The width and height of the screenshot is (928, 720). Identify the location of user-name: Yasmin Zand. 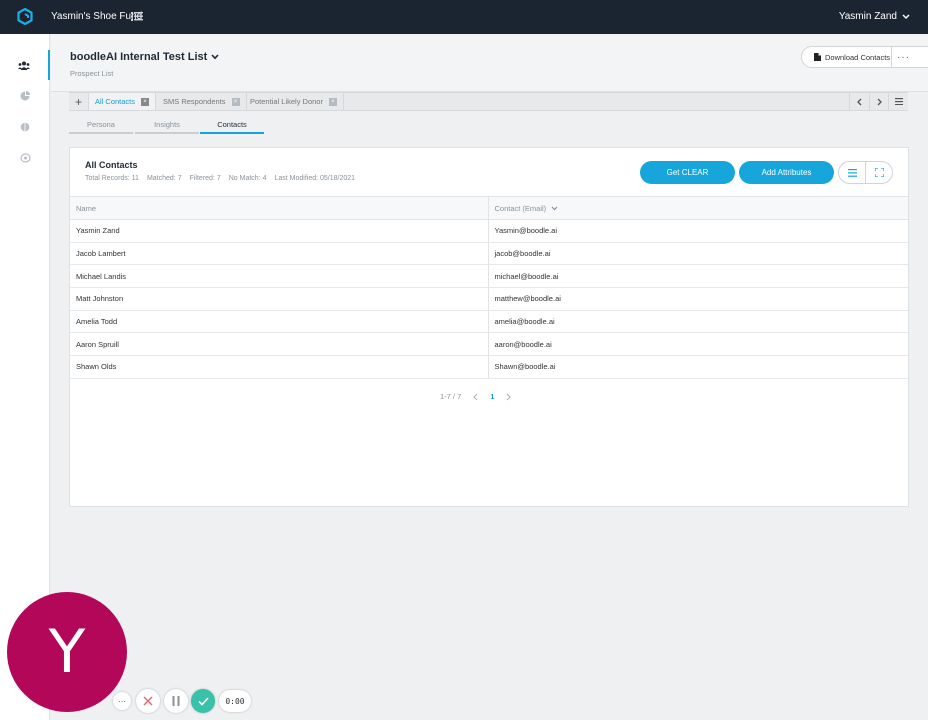
(867, 16).